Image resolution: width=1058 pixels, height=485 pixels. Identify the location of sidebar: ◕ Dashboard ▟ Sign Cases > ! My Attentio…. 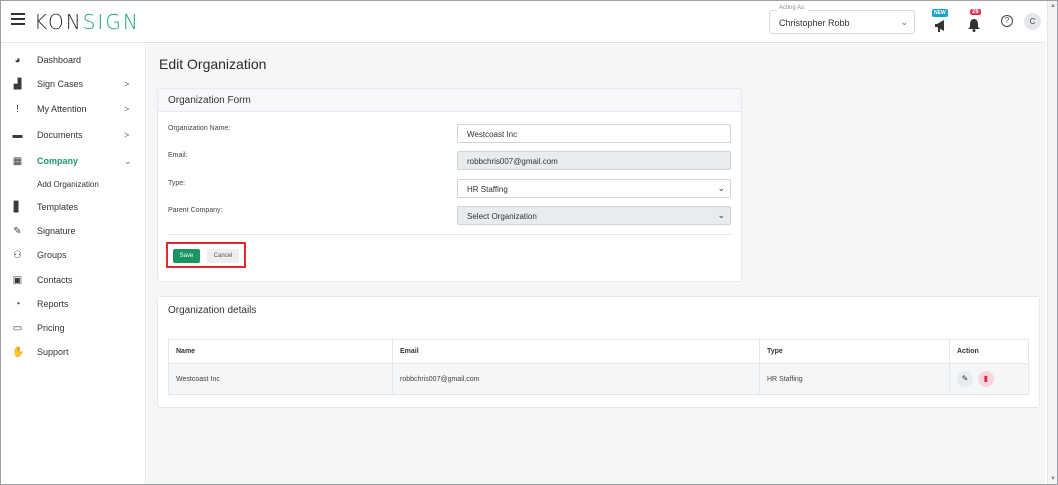
(73, 264).